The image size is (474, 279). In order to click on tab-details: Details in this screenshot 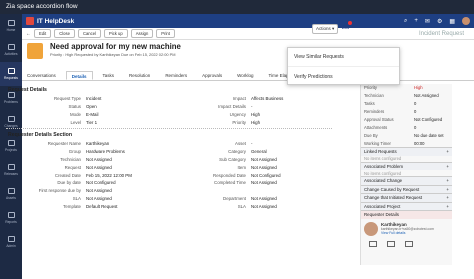, I will do `click(79, 75)`.